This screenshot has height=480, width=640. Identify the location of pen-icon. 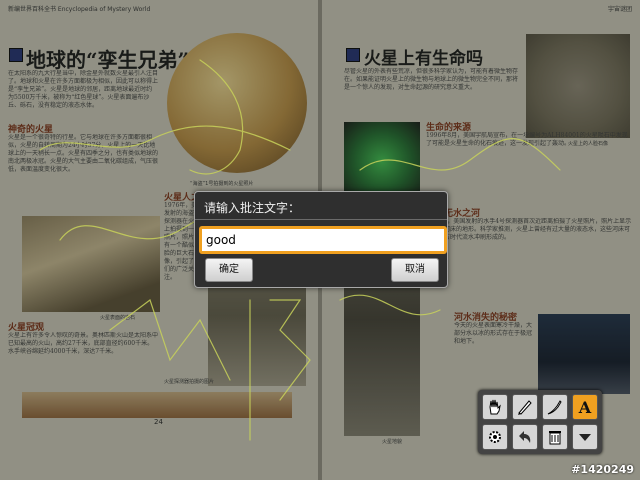
(525, 407).